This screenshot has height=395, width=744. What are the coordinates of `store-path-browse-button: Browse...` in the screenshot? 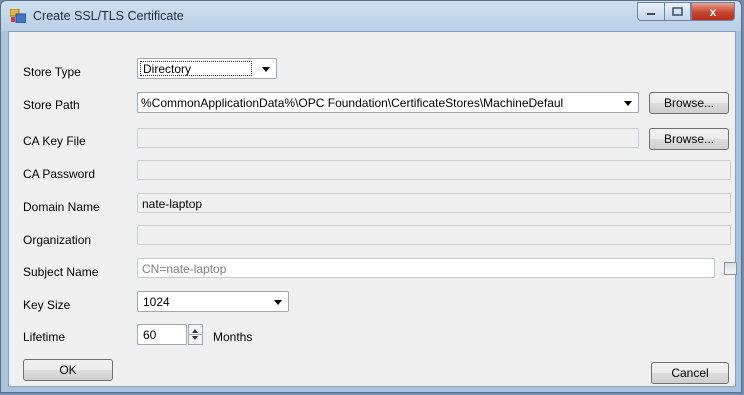 It's located at (689, 103).